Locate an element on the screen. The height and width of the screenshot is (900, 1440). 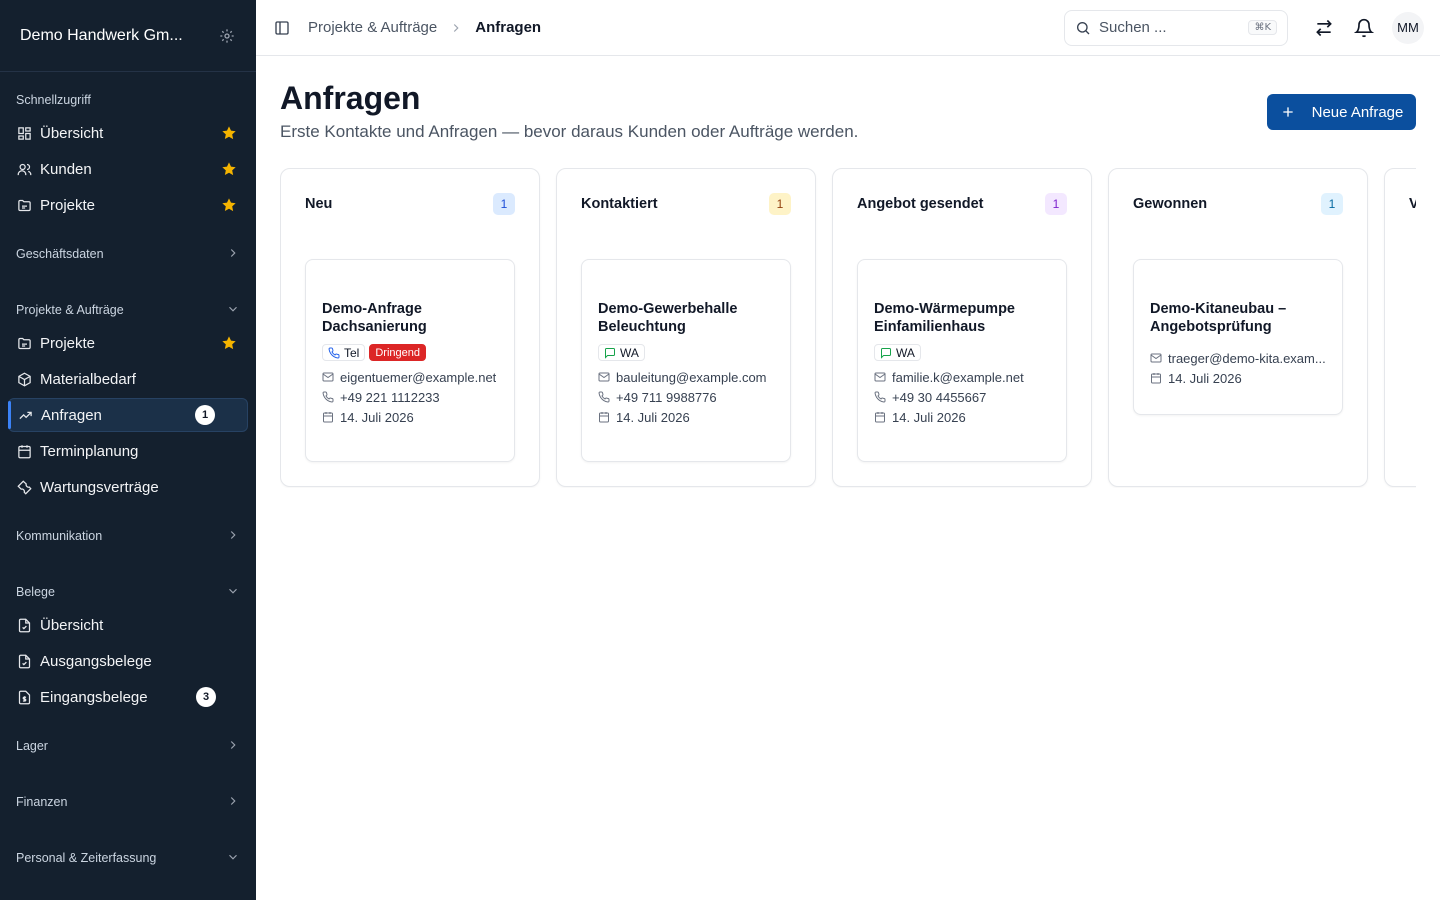
sidebar-item-label: Kunden is located at coordinates (66, 169).